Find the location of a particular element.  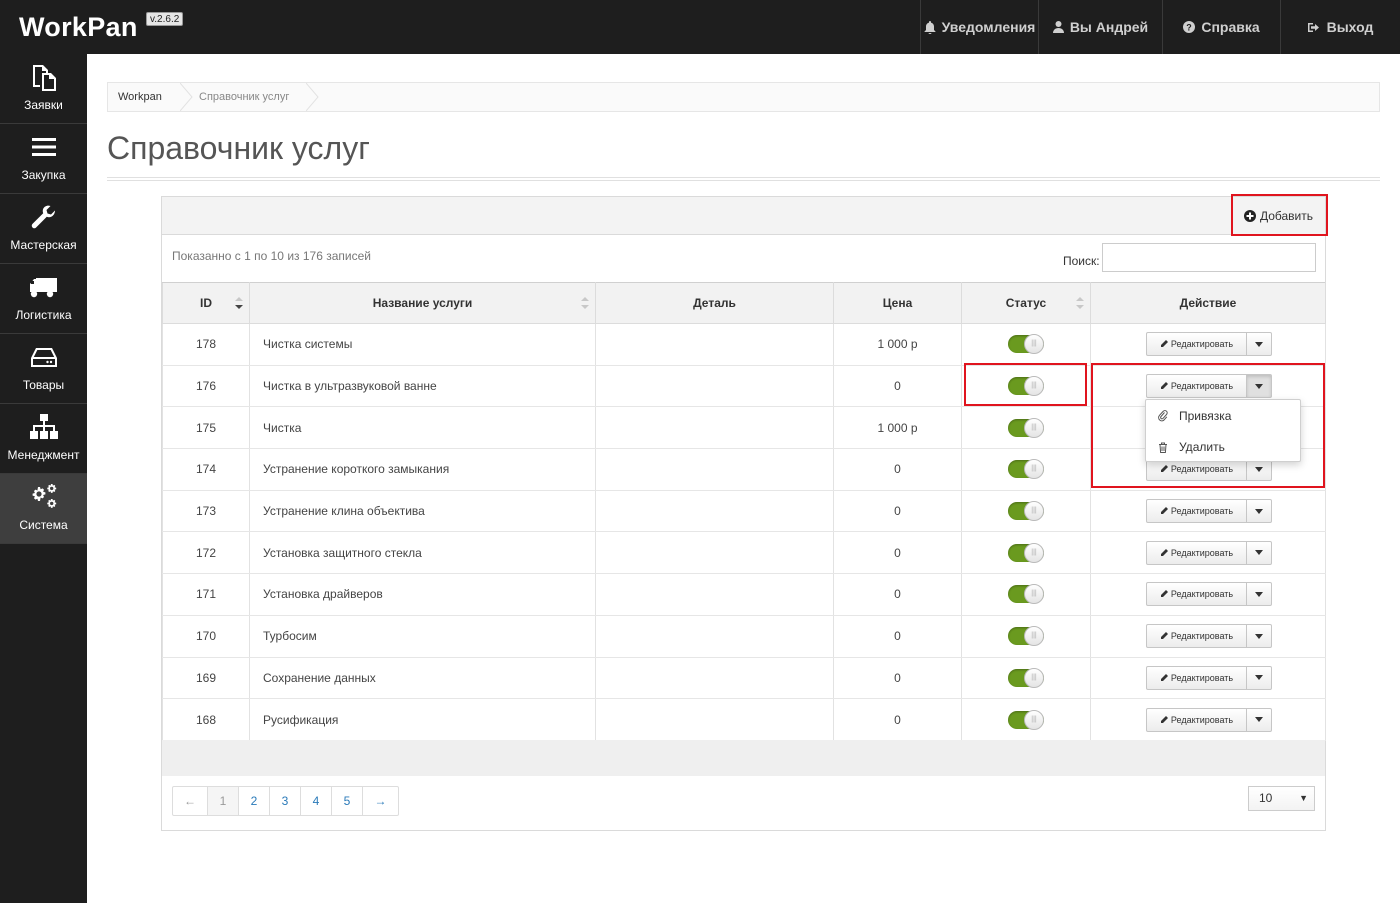

pagination-page: 1 is located at coordinates (223, 801).